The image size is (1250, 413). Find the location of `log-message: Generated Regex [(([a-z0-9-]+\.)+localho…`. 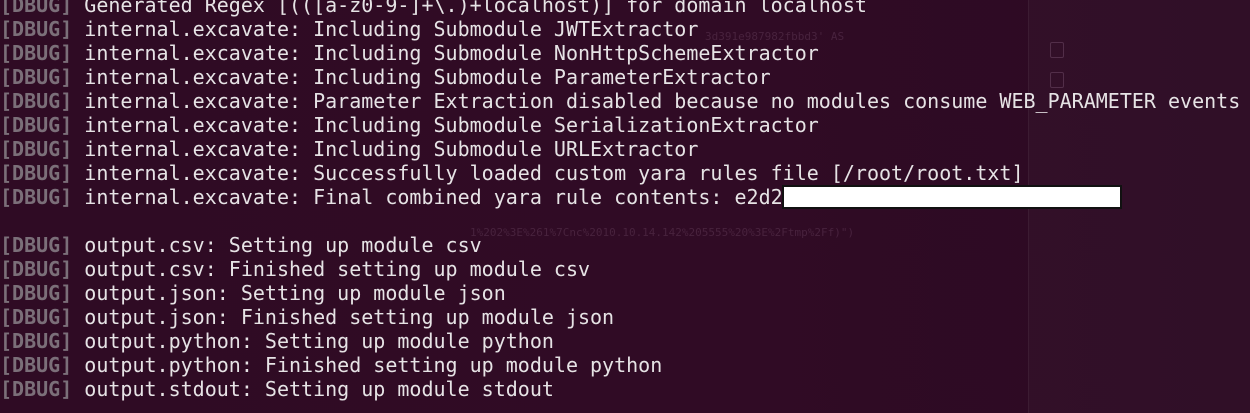

log-message: Generated Regex [(([a-z0-9-]+\.)+localho… is located at coordinates (475, 8).